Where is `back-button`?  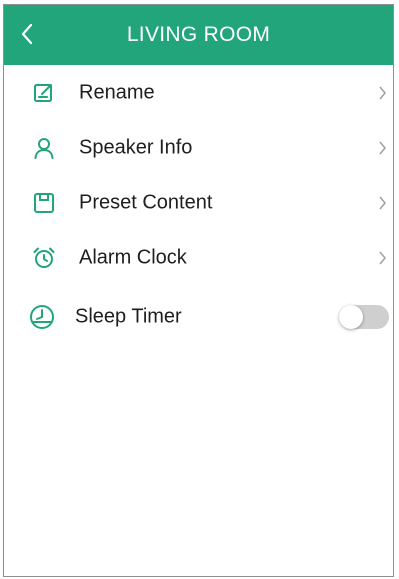 back-button is located at coordinates (27, 34).